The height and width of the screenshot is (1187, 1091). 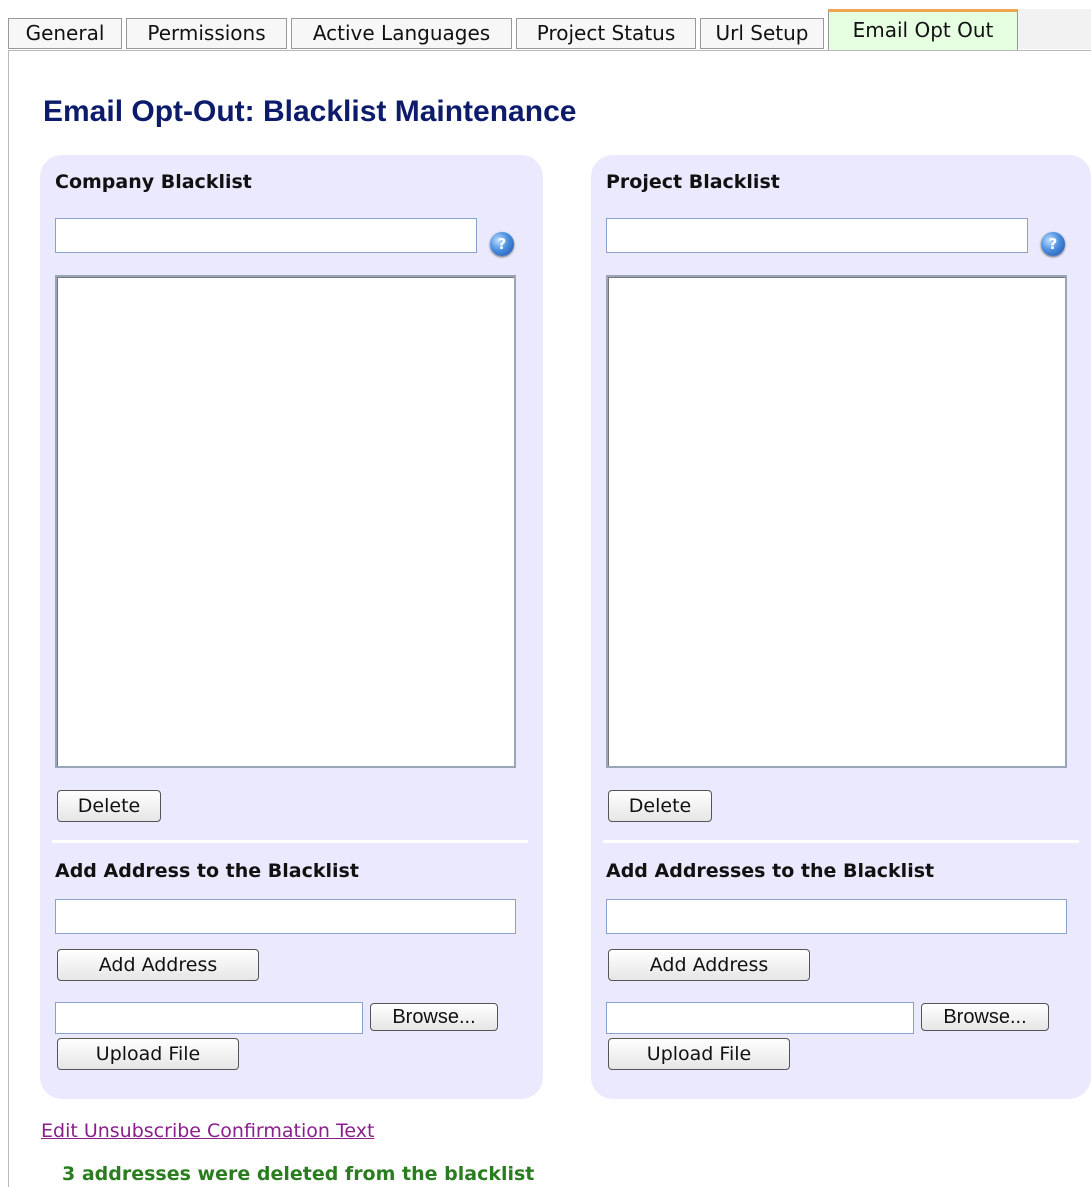 I want to click on project-upload-file-button: Upload File, so click(x=699, y=1054).